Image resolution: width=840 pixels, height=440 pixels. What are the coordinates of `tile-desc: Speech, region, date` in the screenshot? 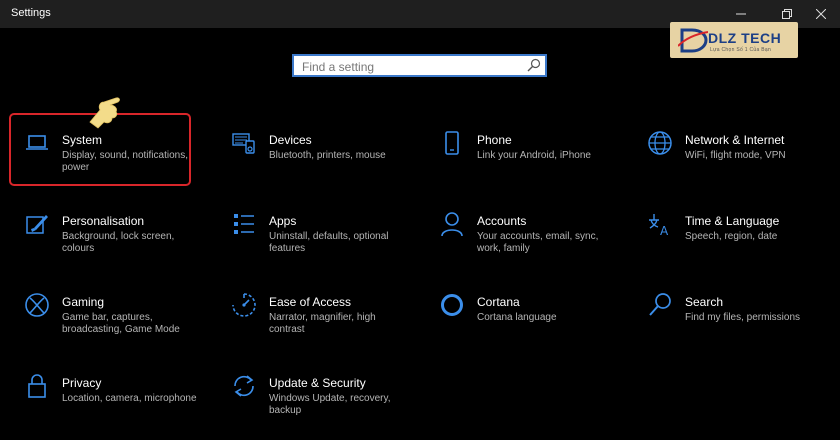 It's located at (731, 236).